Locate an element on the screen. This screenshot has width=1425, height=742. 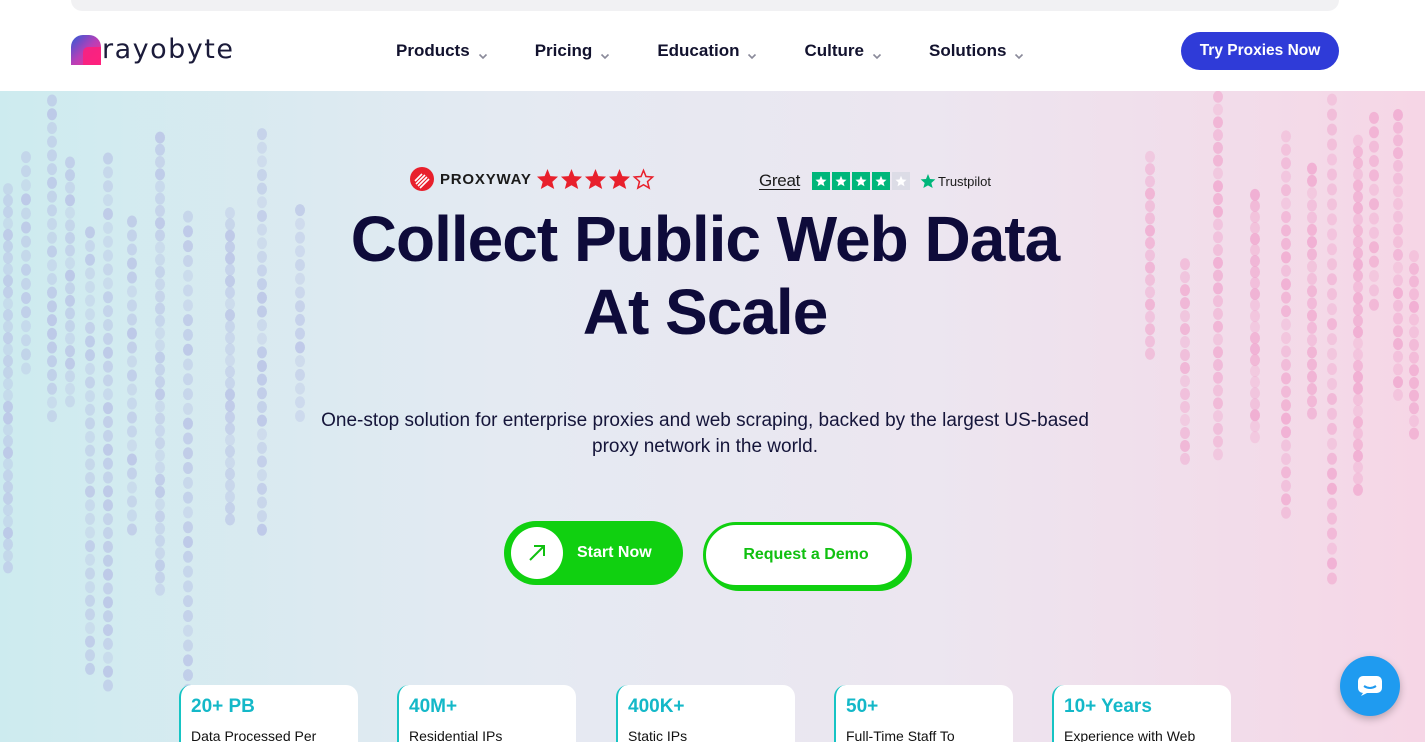
trustpilot-stars is located at coordinates (862, 181).